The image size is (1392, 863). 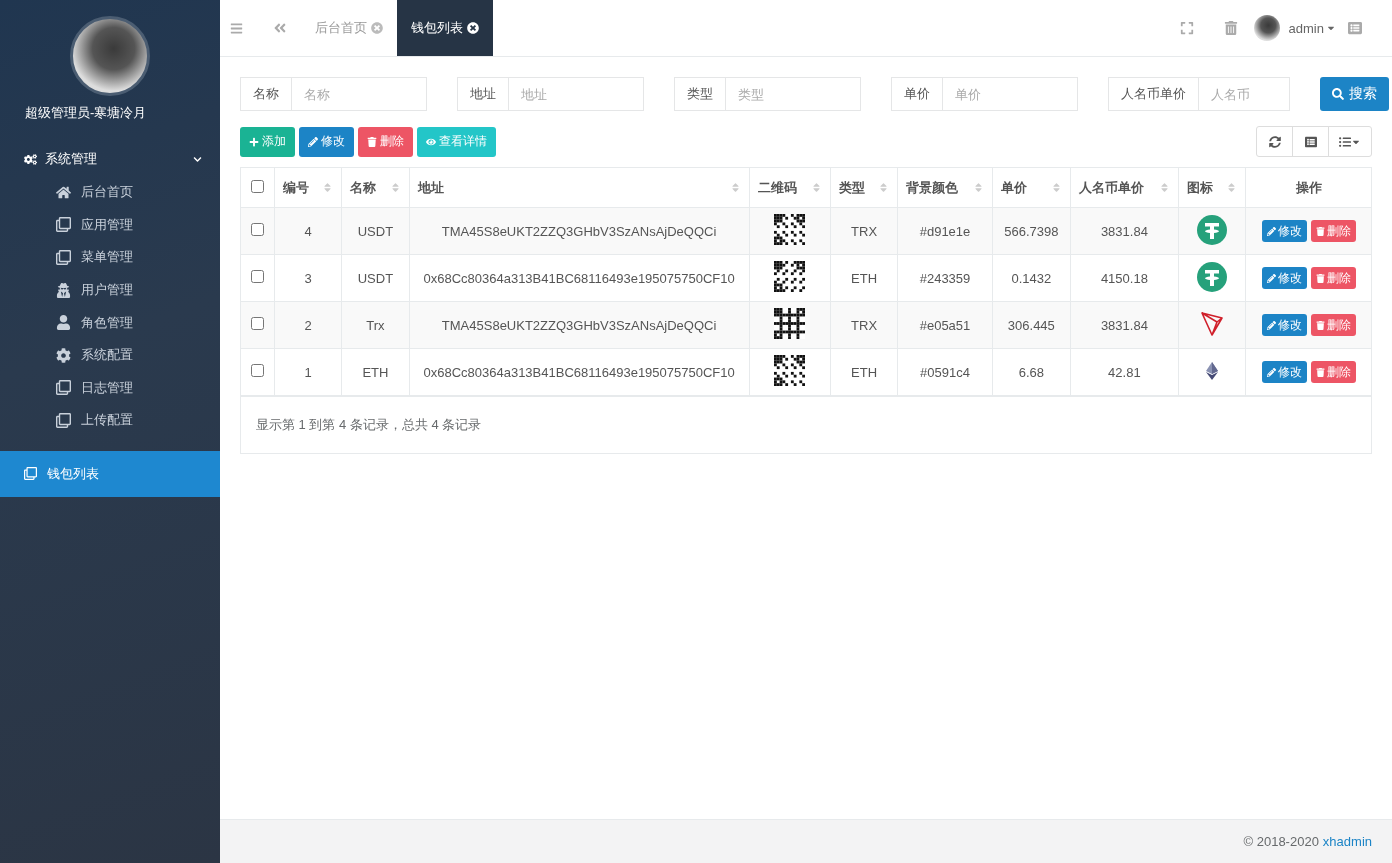 What do you see at coordinates (1186, 28) in the screenshot?
I see `fullscreen-icon` at bounding box center [1186, 28].